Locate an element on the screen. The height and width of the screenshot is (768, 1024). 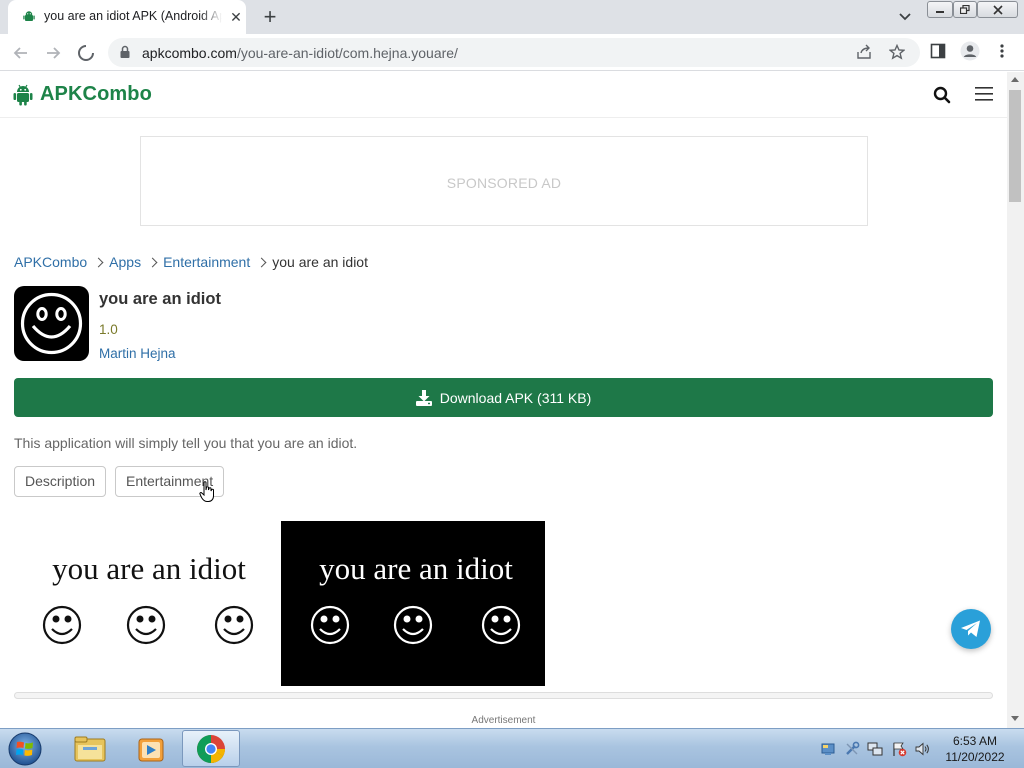
apkcombo-logo: APKCombo is located at coordinates (82, 94).